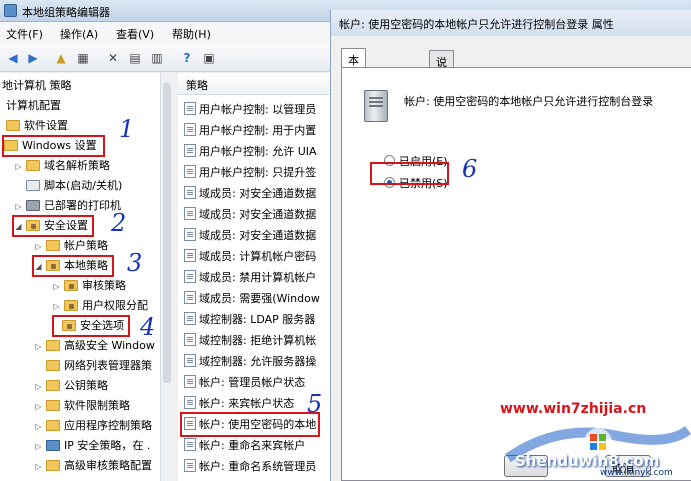 This screenshot has width=691, height=481. I want to click on tree-windows-settings: Windows 设置, so click(53, 146).